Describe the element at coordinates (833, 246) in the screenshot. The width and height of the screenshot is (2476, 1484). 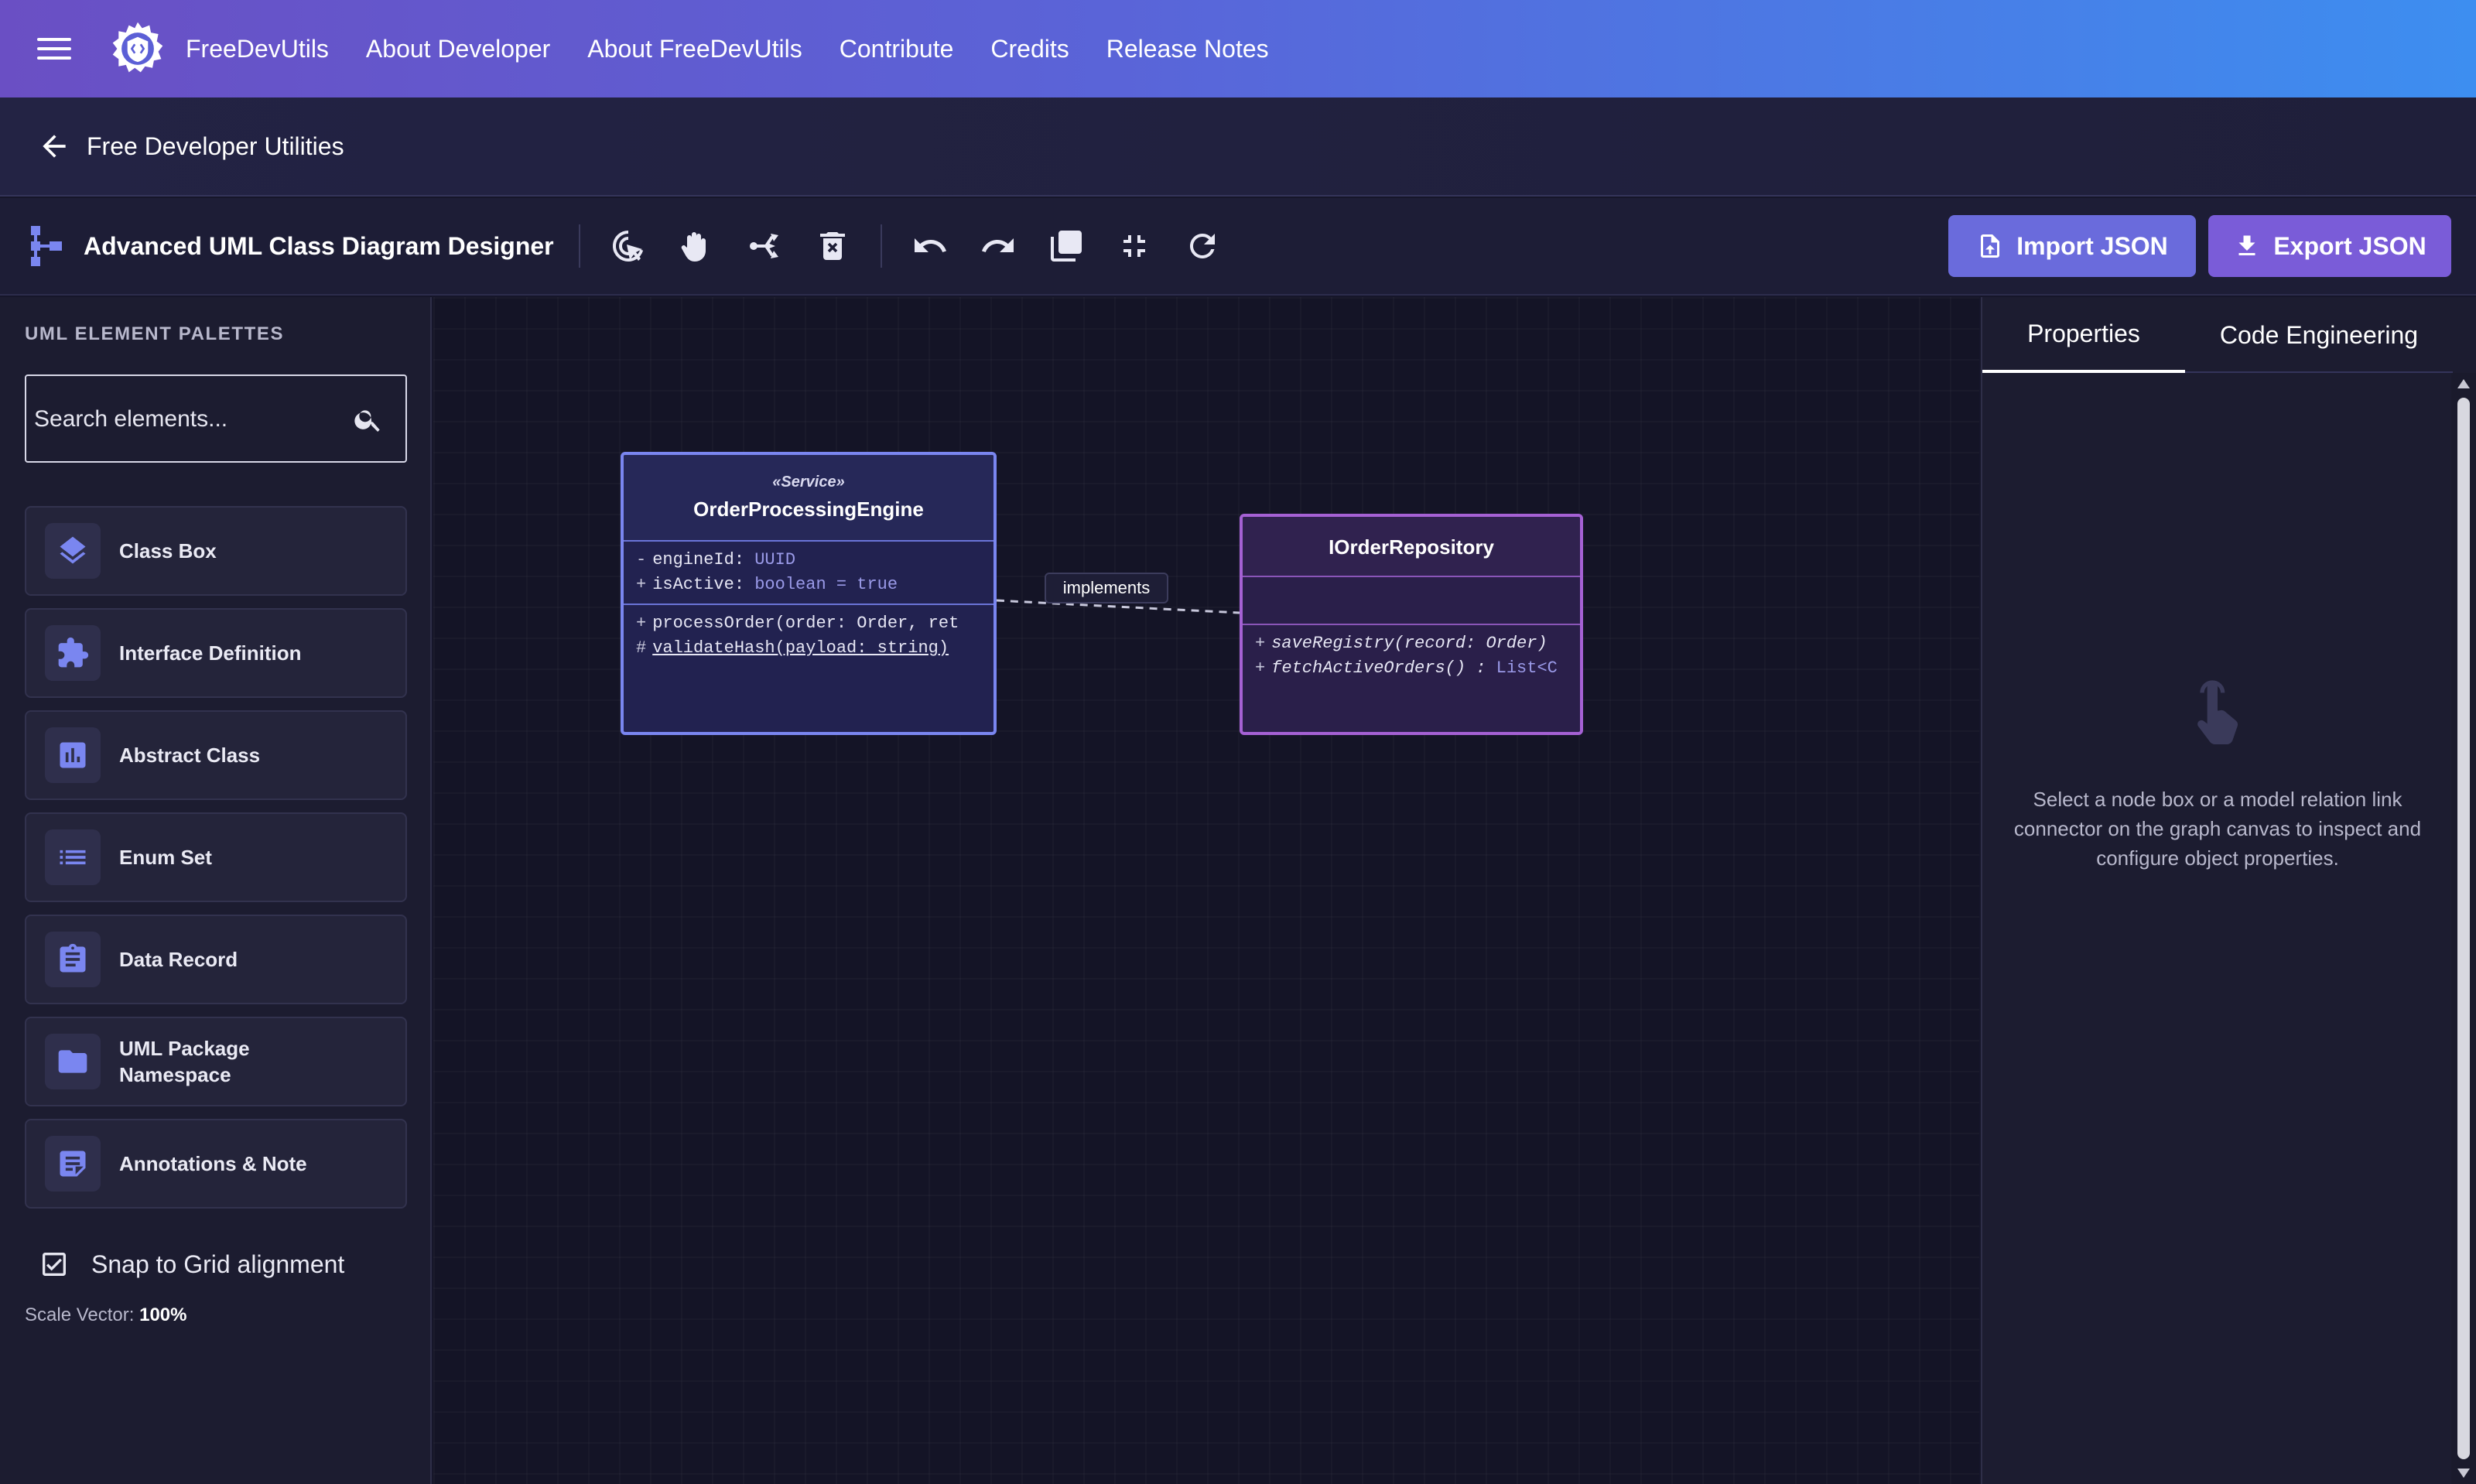
I see `delete-button` at that location.